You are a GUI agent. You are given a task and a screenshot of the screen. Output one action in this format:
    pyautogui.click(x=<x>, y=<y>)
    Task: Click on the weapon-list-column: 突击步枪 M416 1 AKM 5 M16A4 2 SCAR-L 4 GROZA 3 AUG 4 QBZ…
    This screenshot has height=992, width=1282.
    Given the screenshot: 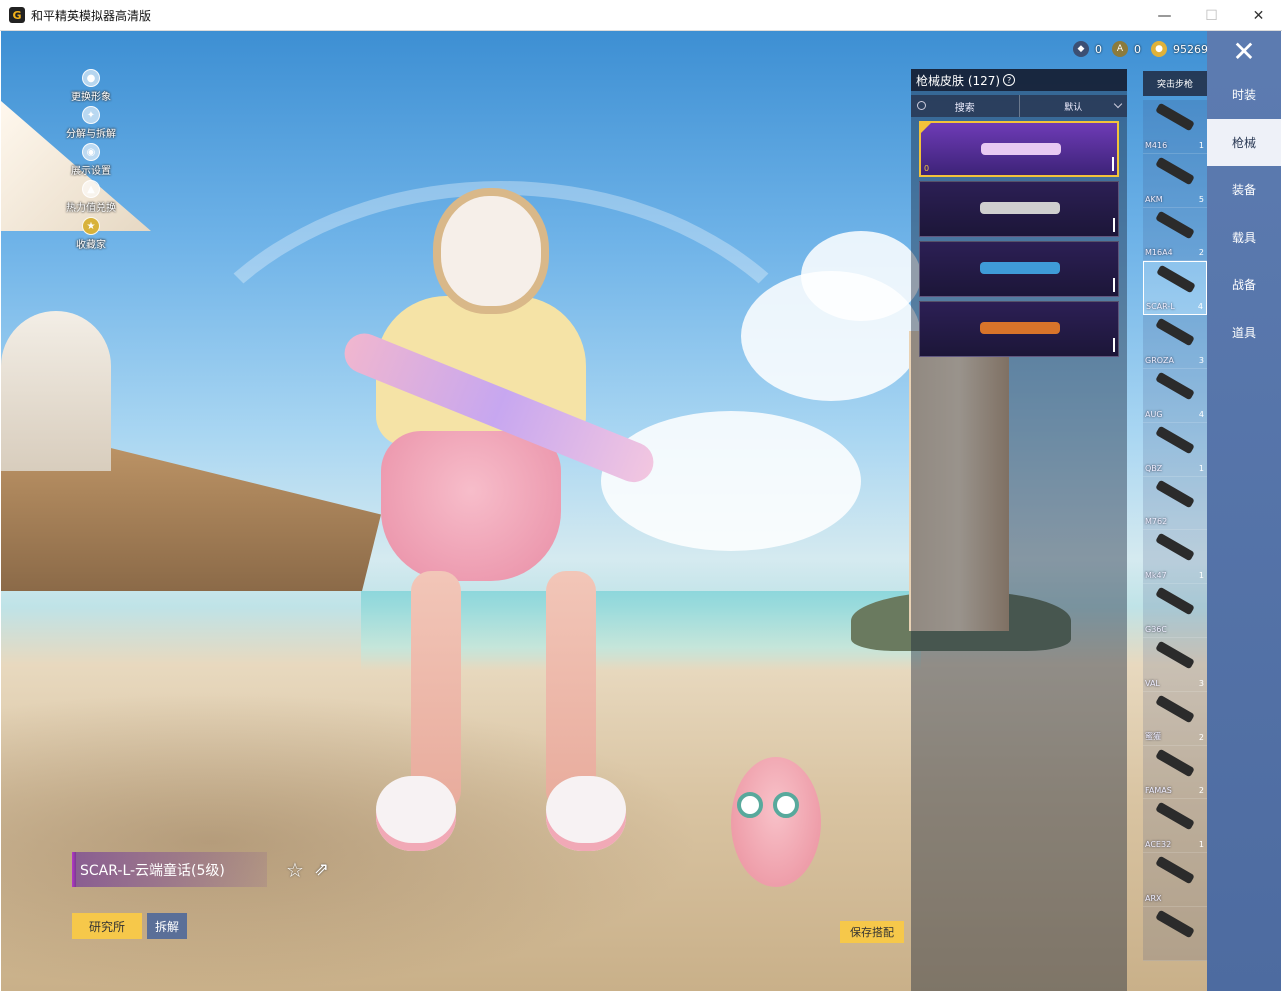 What is the action you would take?
    pyautogui.click(x=1175, y=531)
    